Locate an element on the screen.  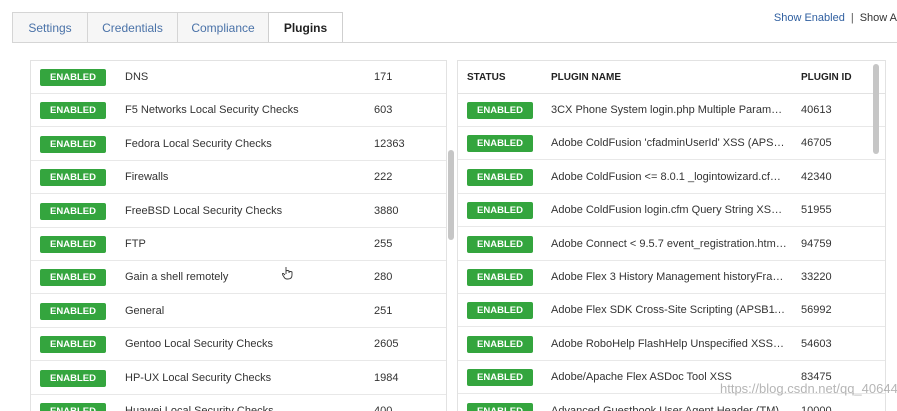
family-name: Fedora Local Security Checks is located at coordinates (198, 143).